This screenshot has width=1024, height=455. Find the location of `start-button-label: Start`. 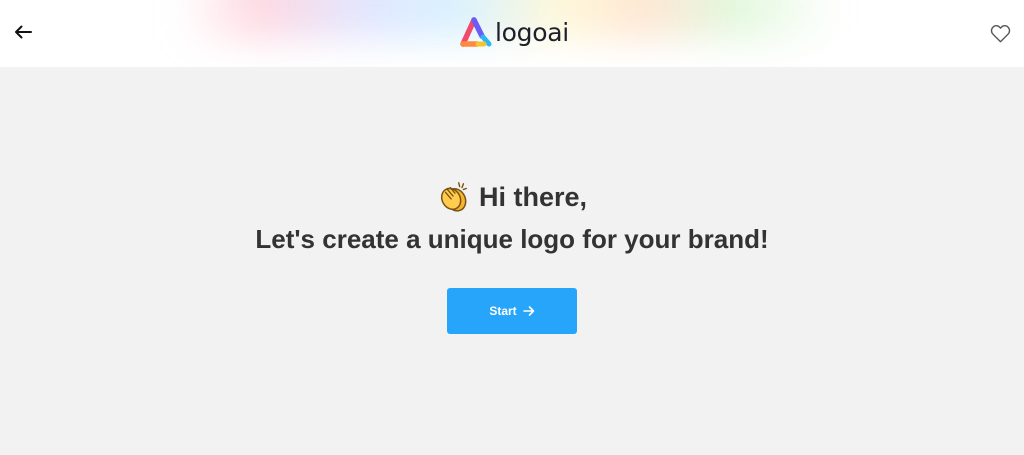

start-button-label: Start is located at coordinates (503, 311).